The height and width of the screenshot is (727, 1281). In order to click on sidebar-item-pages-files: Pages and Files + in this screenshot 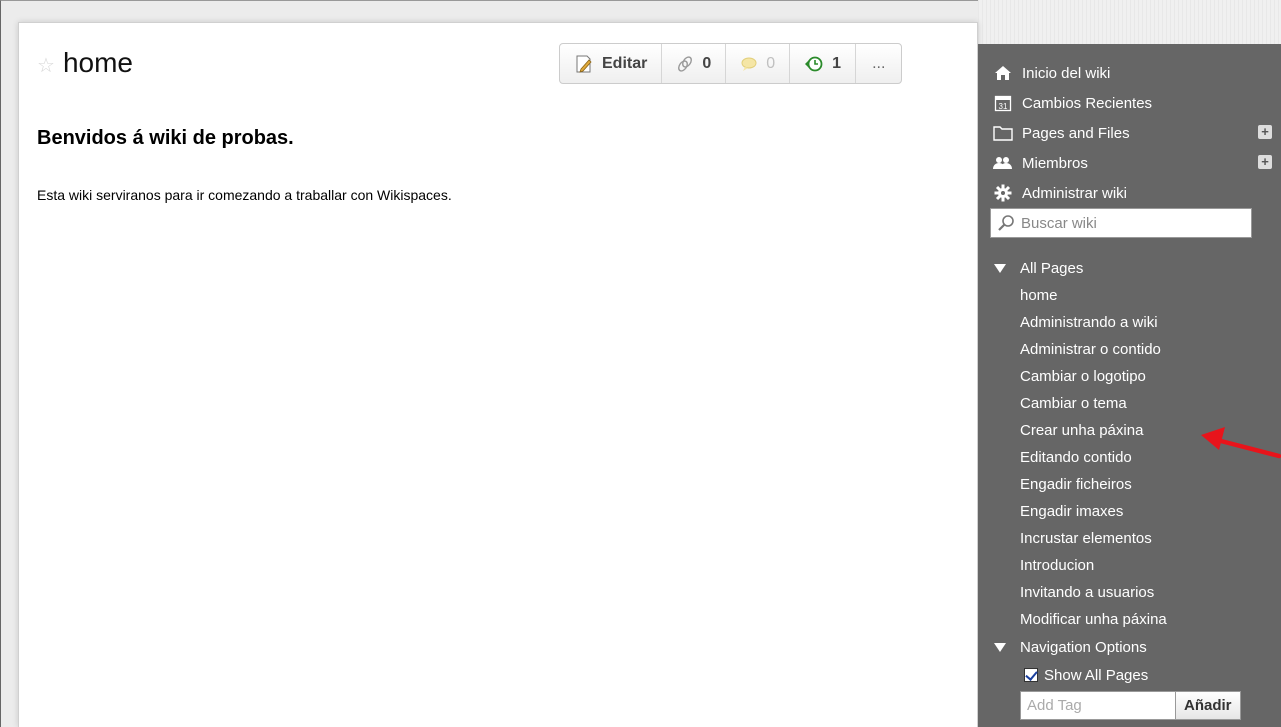, I will do `click(1132, 133)`.